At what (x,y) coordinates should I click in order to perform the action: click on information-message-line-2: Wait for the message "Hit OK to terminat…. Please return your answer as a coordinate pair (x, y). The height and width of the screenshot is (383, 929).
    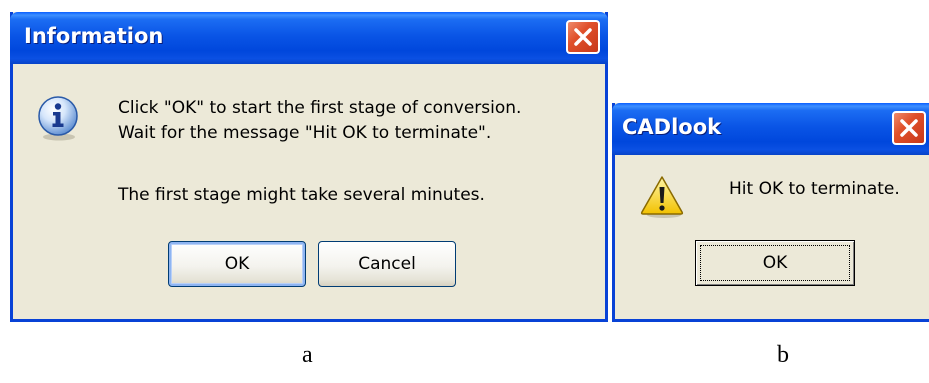
    Looking at the image, I should click on (305, 133).